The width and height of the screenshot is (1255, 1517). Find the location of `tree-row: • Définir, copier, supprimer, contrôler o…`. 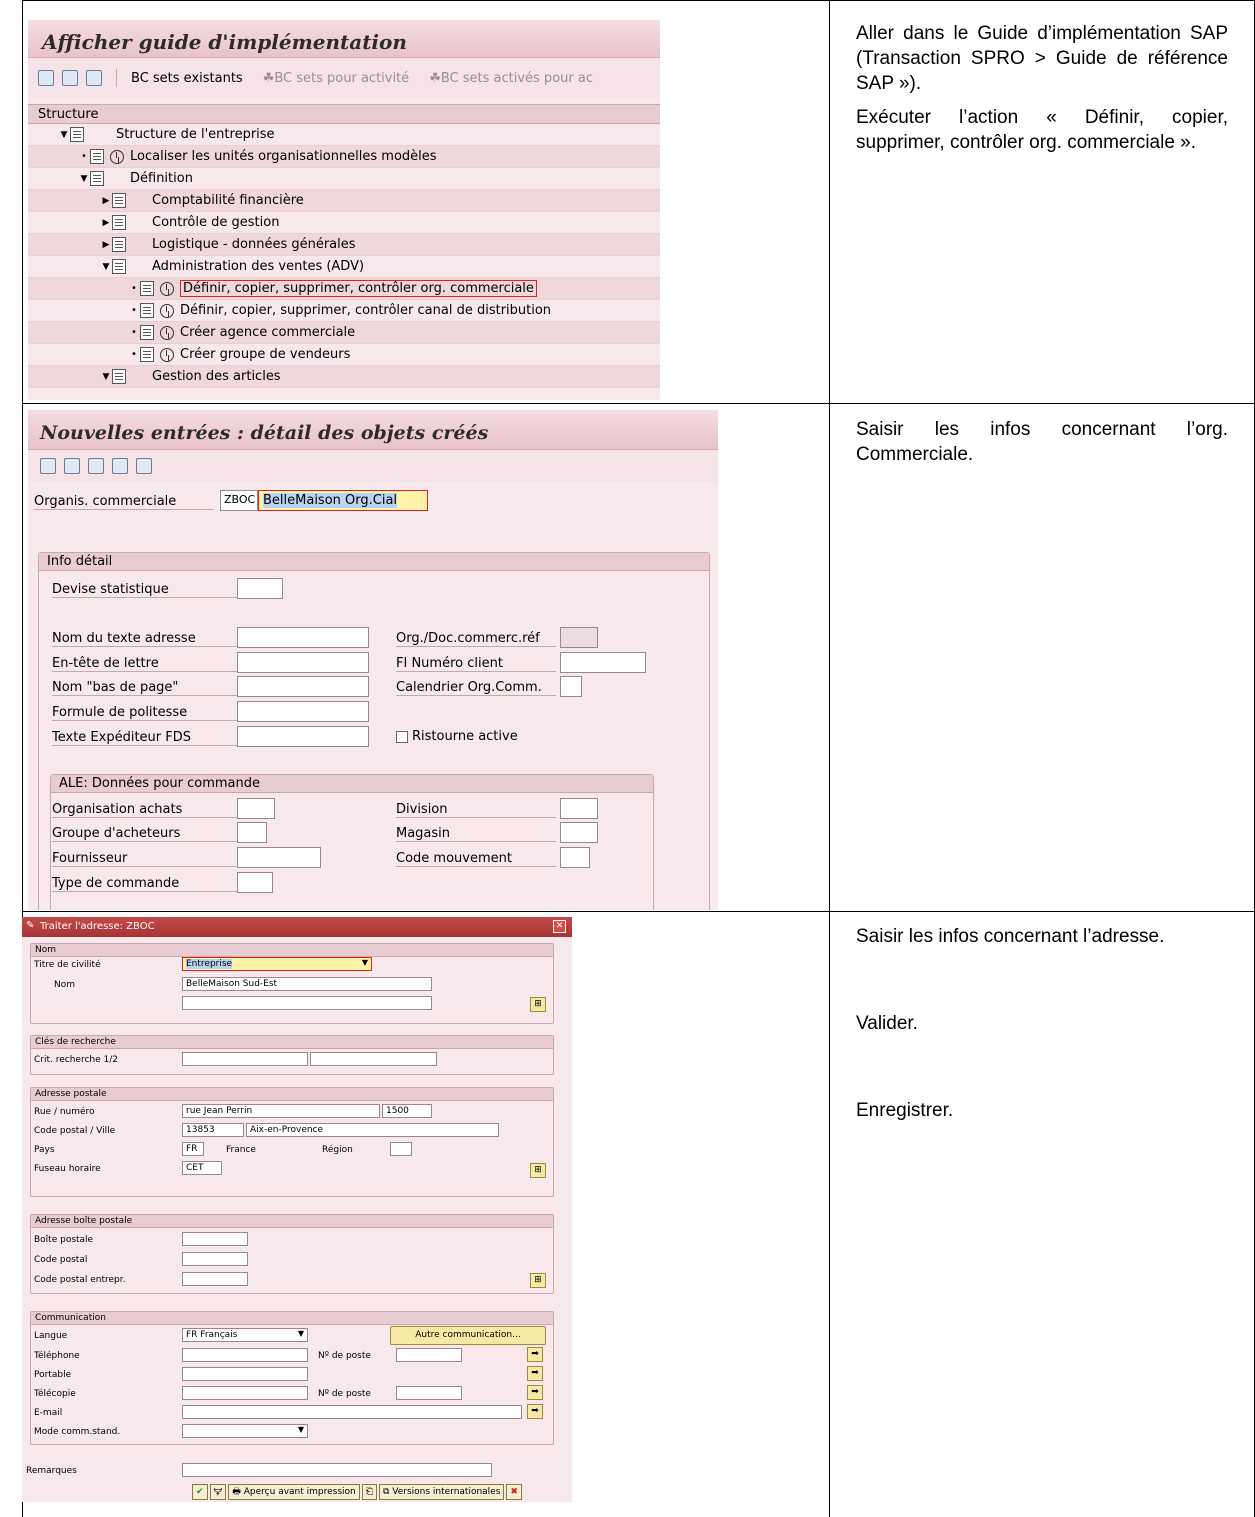

tree-row: • Définir, copier, supprimer, contrôler o… is located at coordinates (344, 289).